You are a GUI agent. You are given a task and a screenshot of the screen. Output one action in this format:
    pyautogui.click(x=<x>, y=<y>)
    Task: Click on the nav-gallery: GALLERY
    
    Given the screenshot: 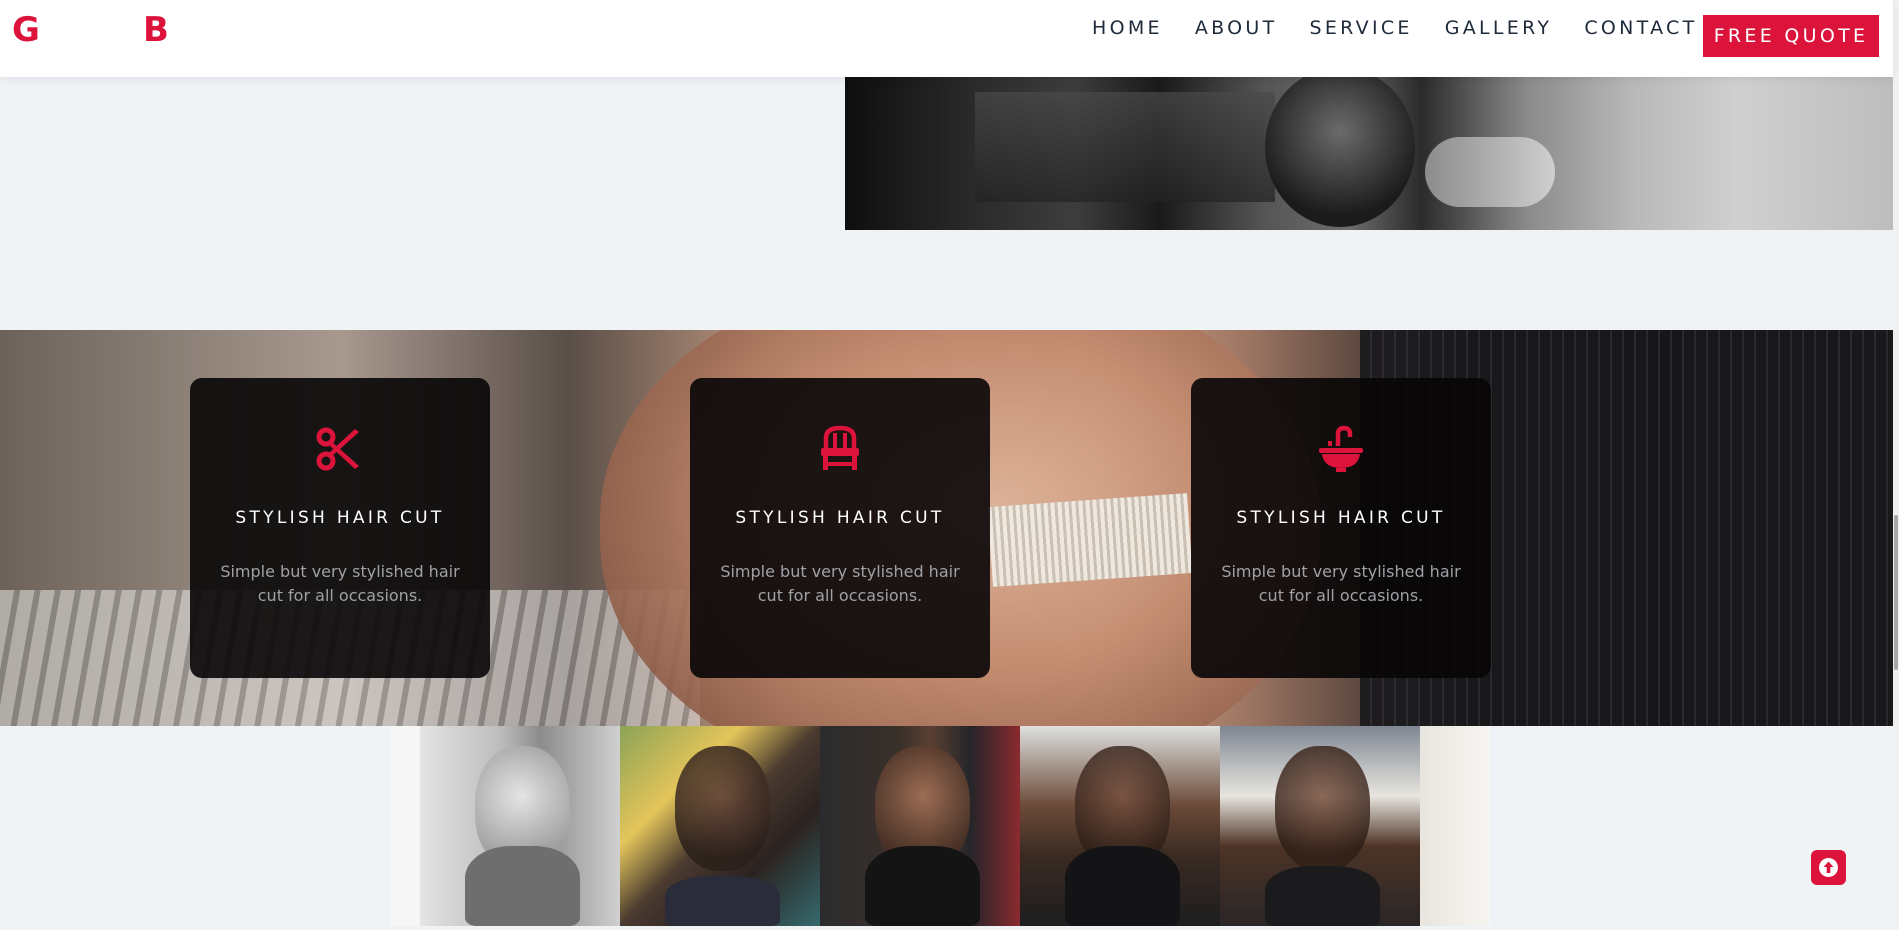 What is the action you would take?
    pyautogui.click(x=1499, y=28)
    